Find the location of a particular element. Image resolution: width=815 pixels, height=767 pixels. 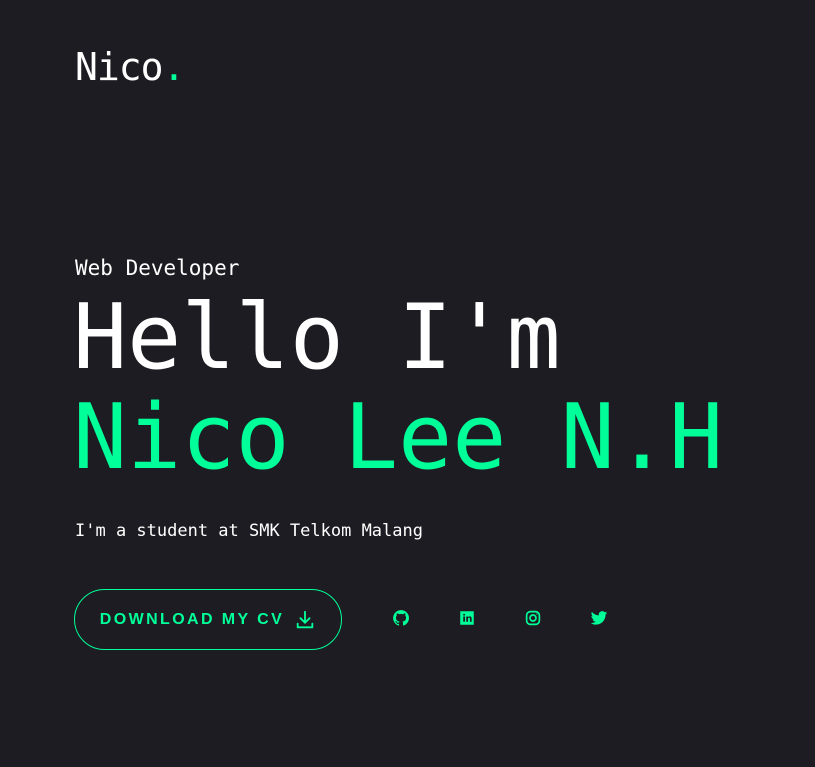

github-link is located at coordinates (401, 620).